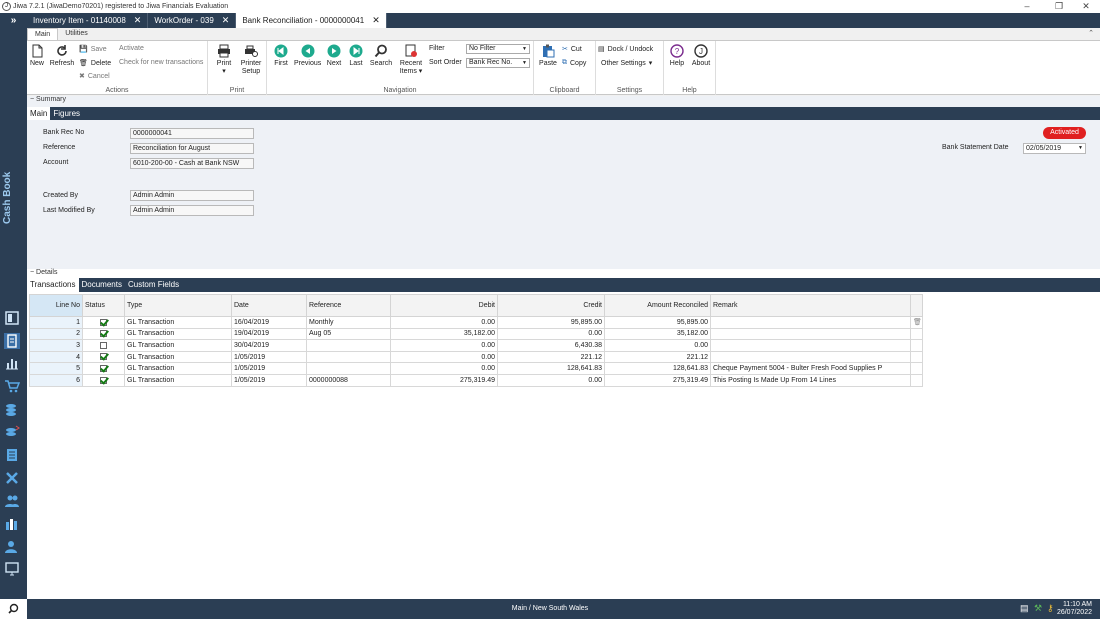 The image size is (1100, 619). What do you see at coordinates (43, 34) in the screenshot?
I see `ribbon-tab-main: Main` at bounding box center [43, 34].